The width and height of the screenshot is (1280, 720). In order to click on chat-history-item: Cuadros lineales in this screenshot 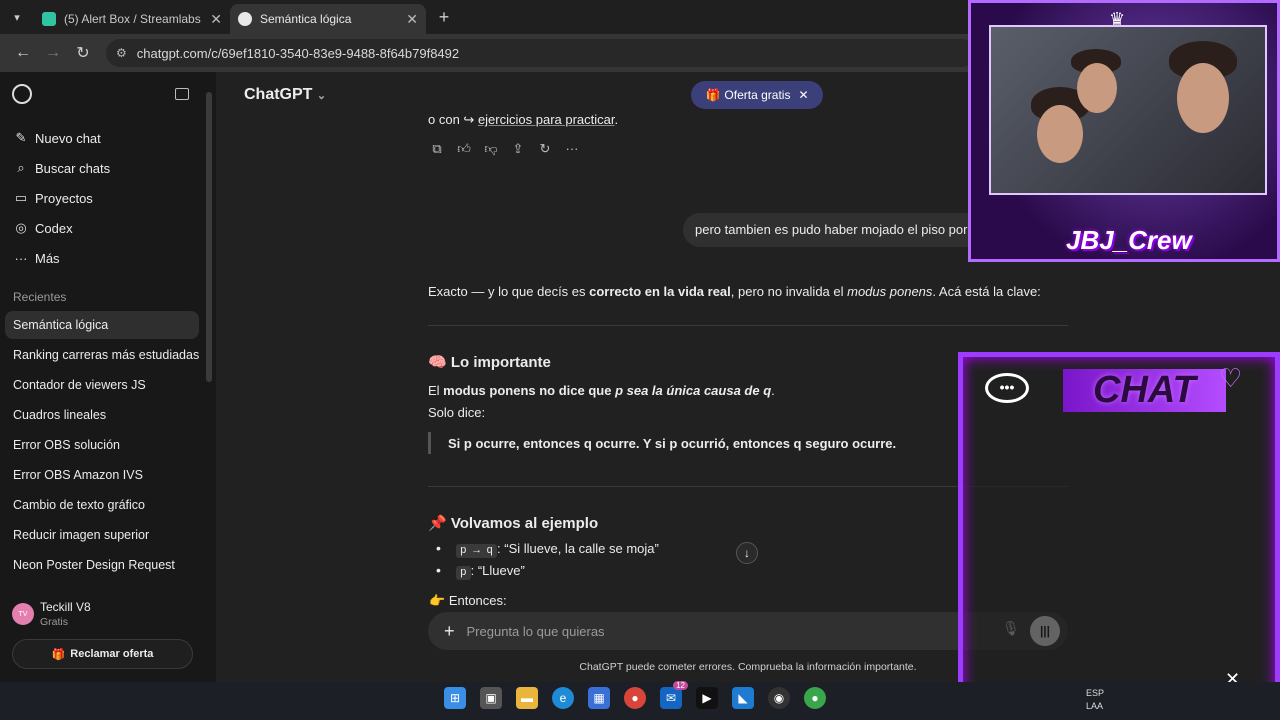, I will do `click(102, 415)`.